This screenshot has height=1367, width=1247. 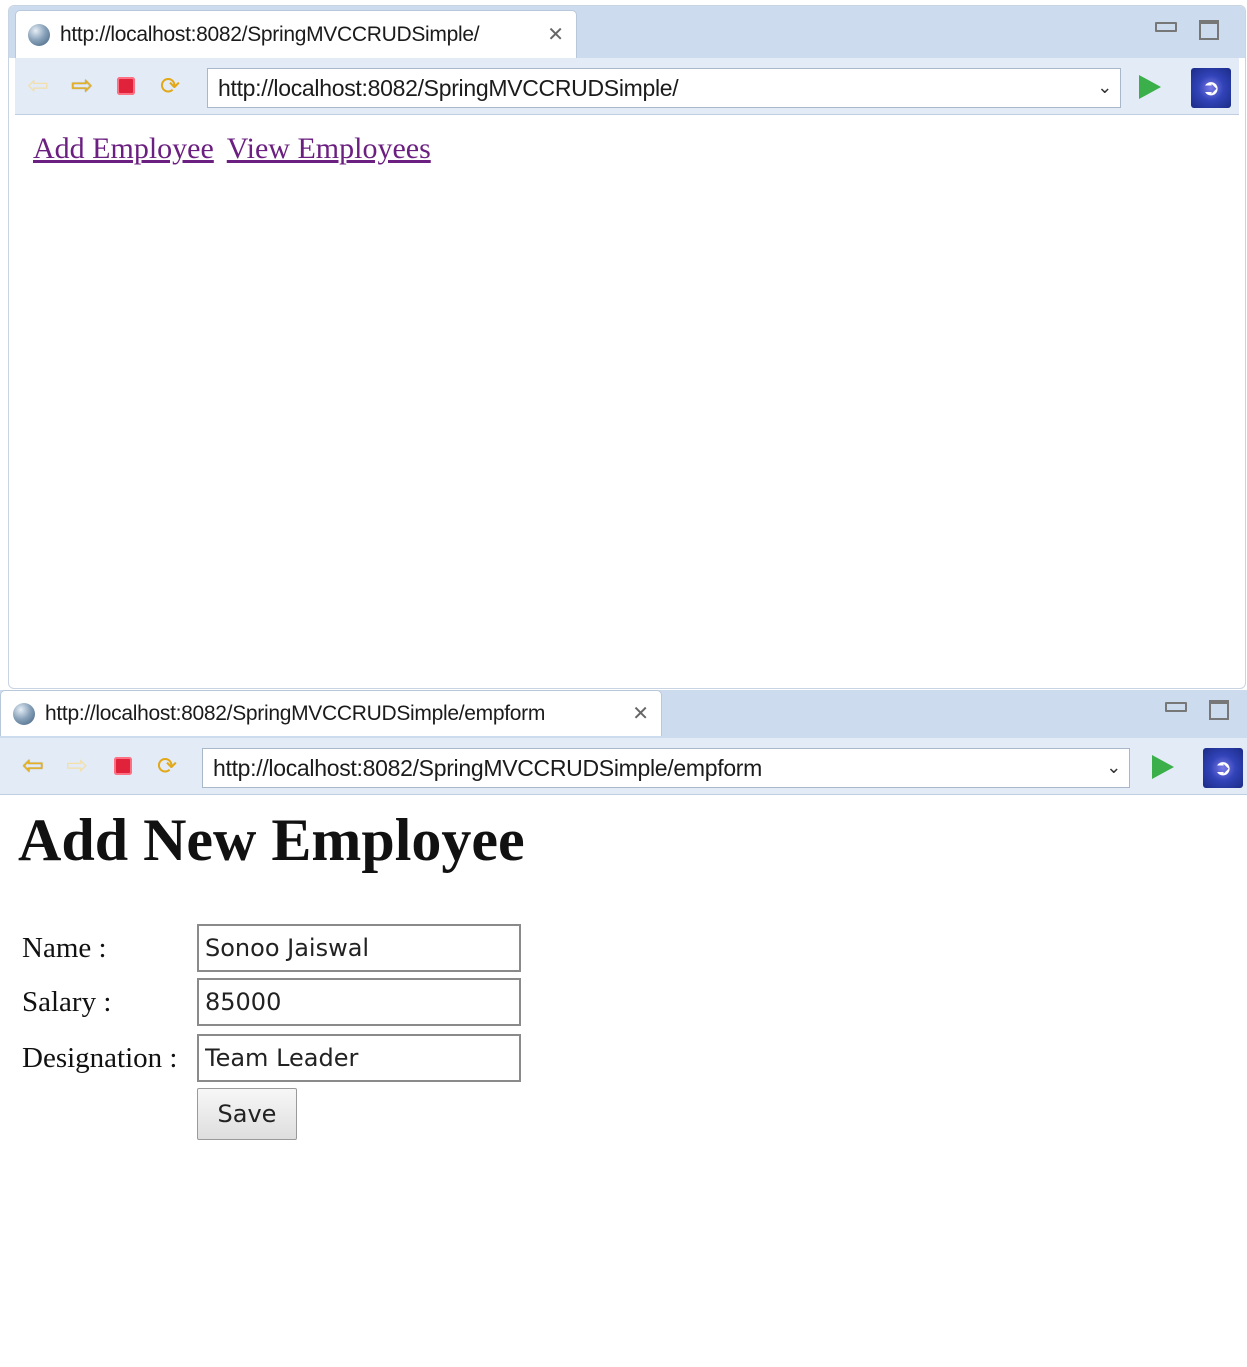 What do you see at coordinates (247, 1114) in the screenshot?
I see `save-button: Save` at bounding box center [247, 1114].